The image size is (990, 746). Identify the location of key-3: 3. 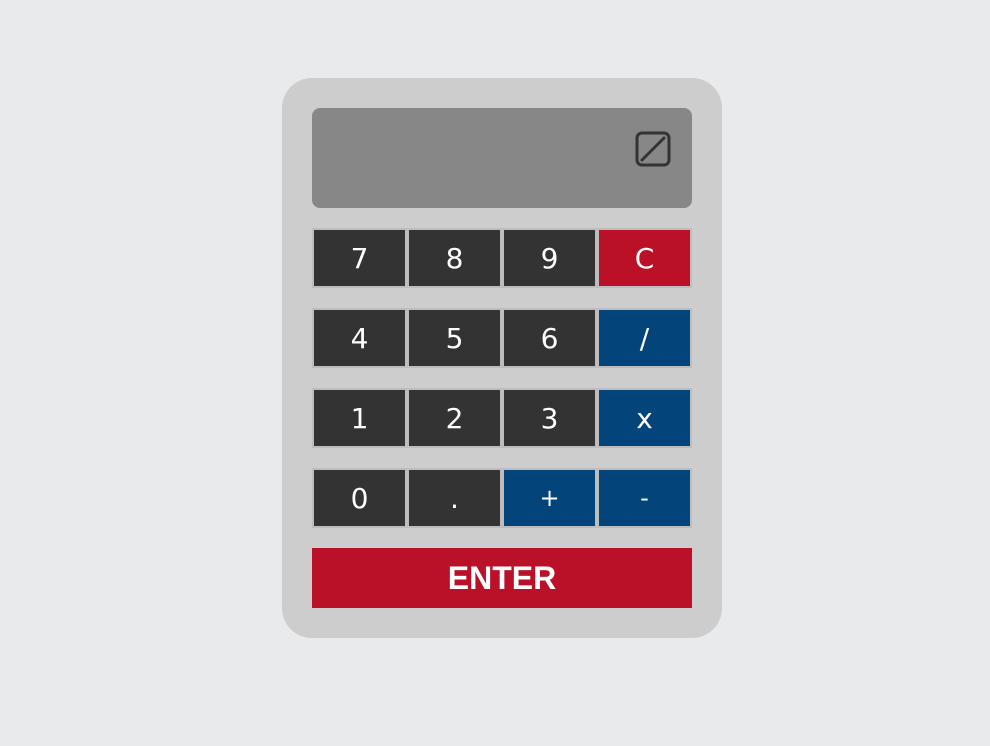
(549, 418).